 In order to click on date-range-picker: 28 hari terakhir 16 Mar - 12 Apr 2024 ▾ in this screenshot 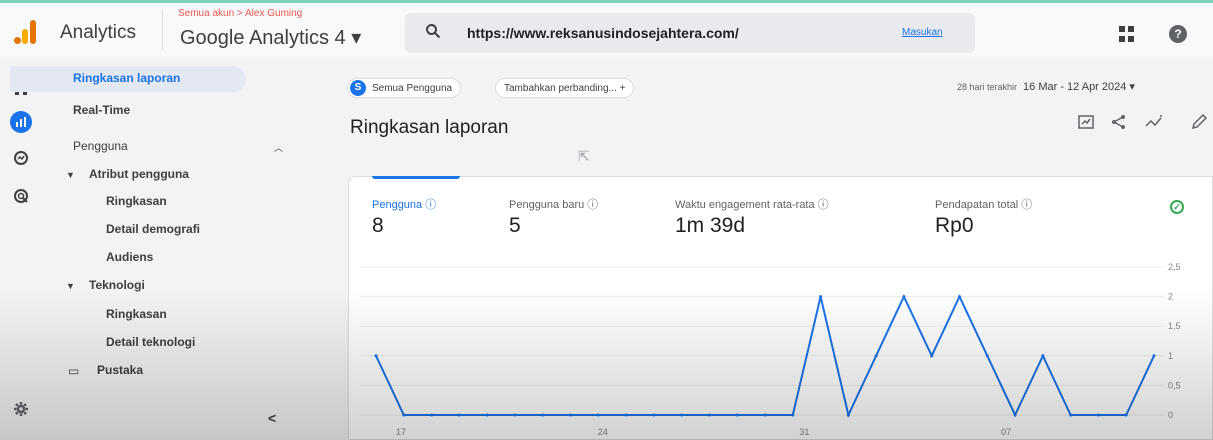, I will do `click(1046, 86)`.